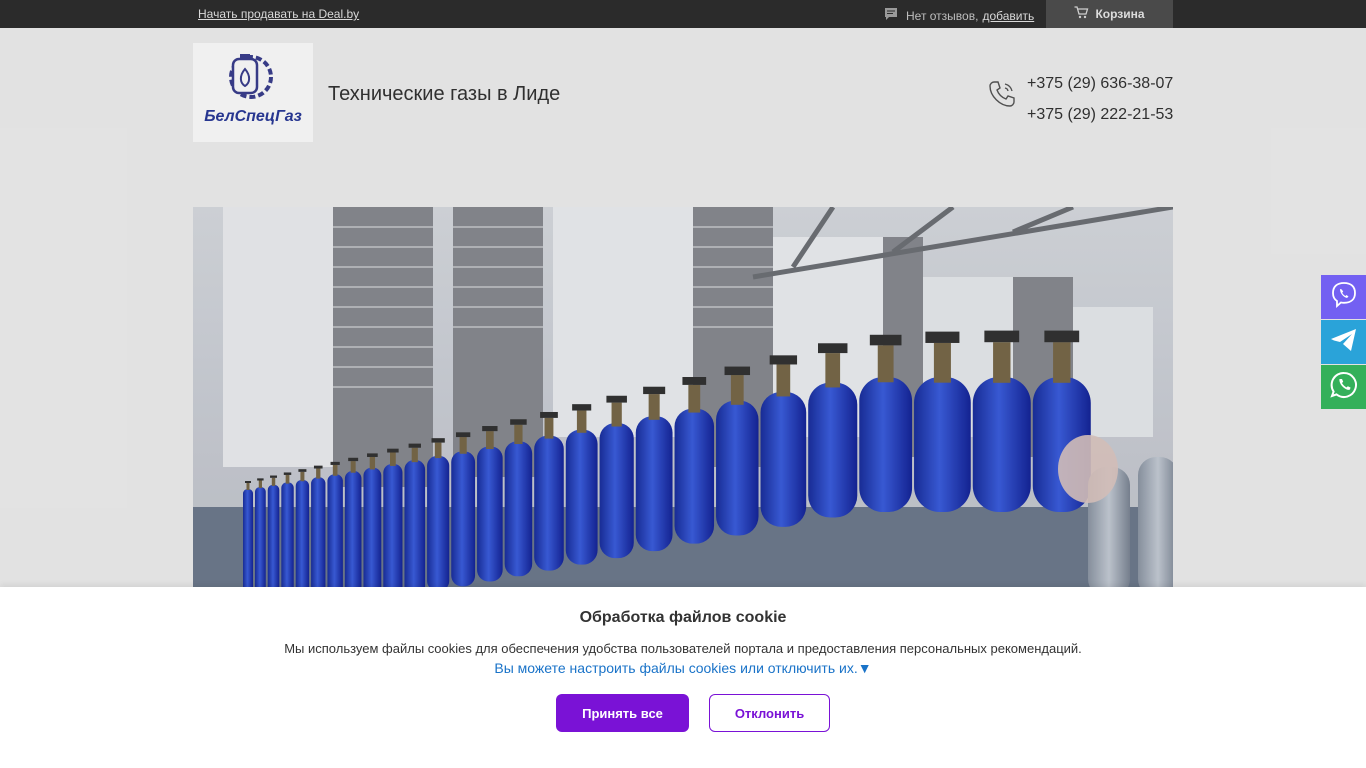 The width and height of the screenshot is (1366, 768). Describe the element at coordinates (1120, 14) in the screenshot. I see `cart-label: Корзина` at that location.